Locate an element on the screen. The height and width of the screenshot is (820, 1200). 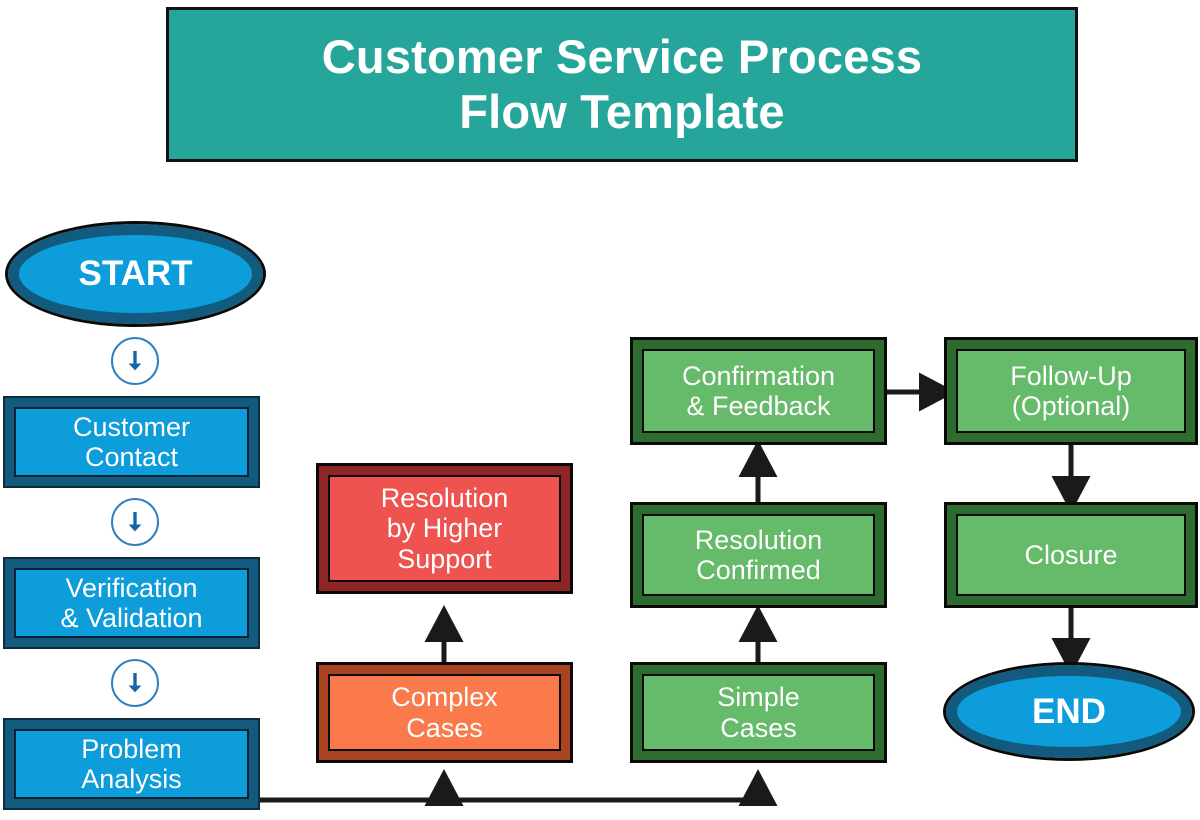
connector-customer-contact-to-verification is located at coordinates (135, 522).